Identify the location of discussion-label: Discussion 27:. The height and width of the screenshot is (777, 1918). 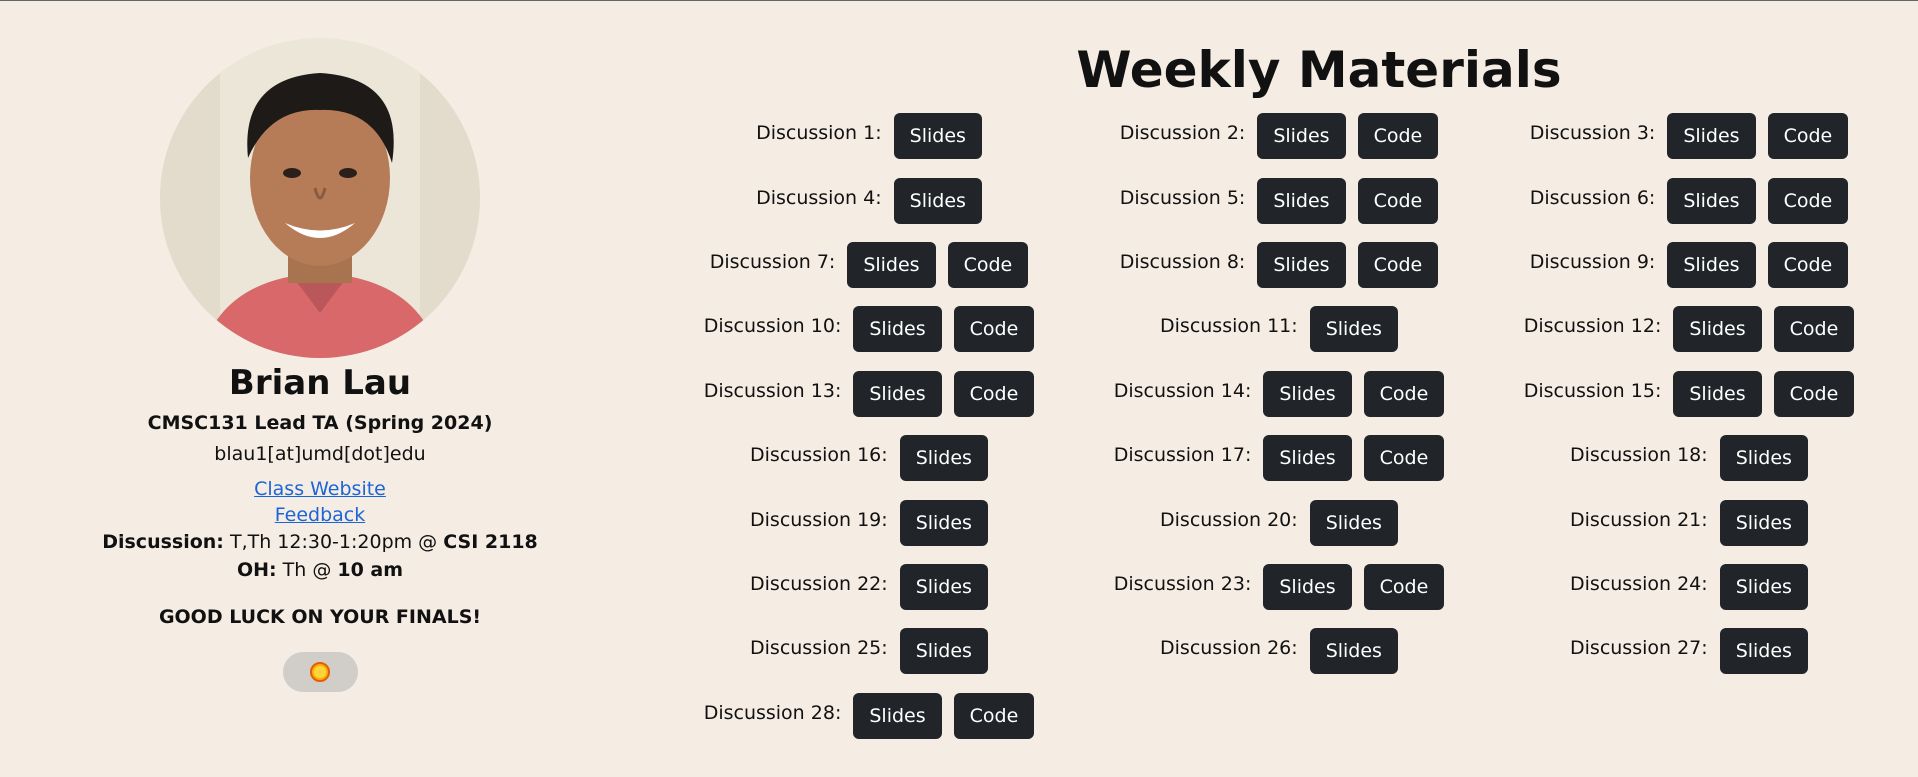
(1639, 648).